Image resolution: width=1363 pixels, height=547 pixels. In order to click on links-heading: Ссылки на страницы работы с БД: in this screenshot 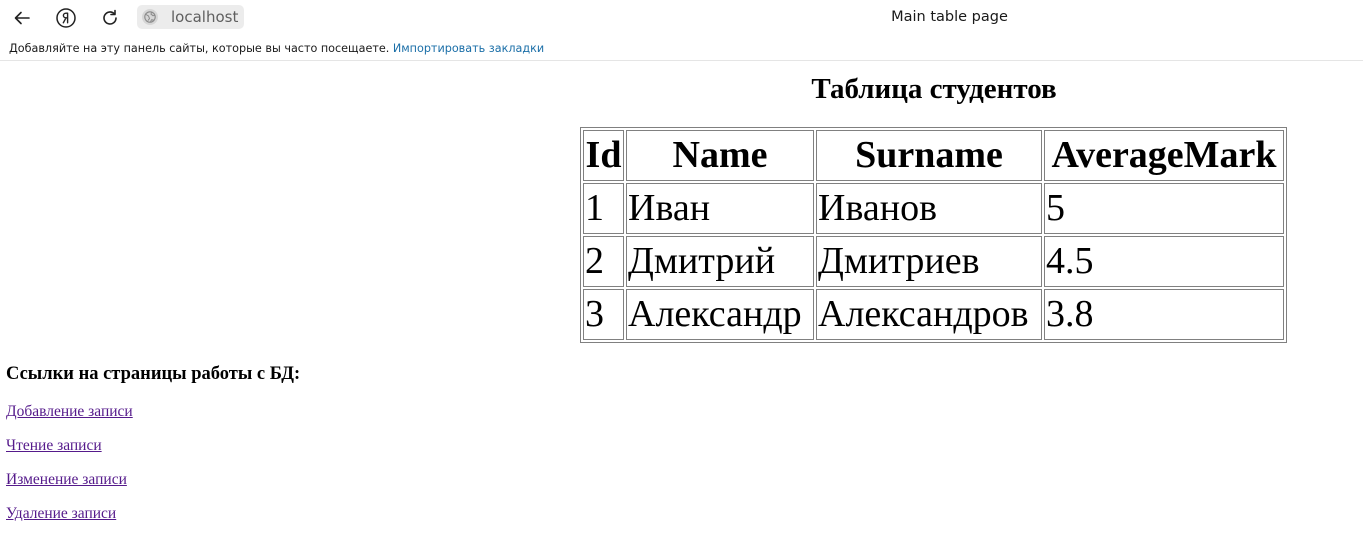, I will do `click(153, 374)`.